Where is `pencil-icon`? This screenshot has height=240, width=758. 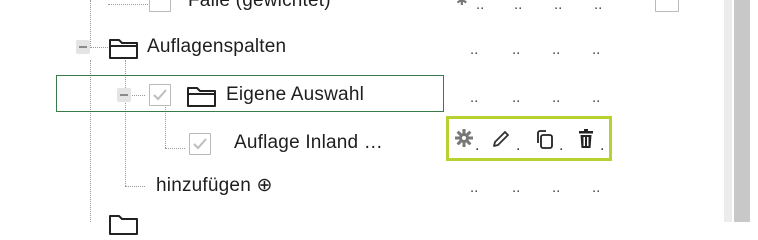 pencil-icon is located at coordinates (501, 140).